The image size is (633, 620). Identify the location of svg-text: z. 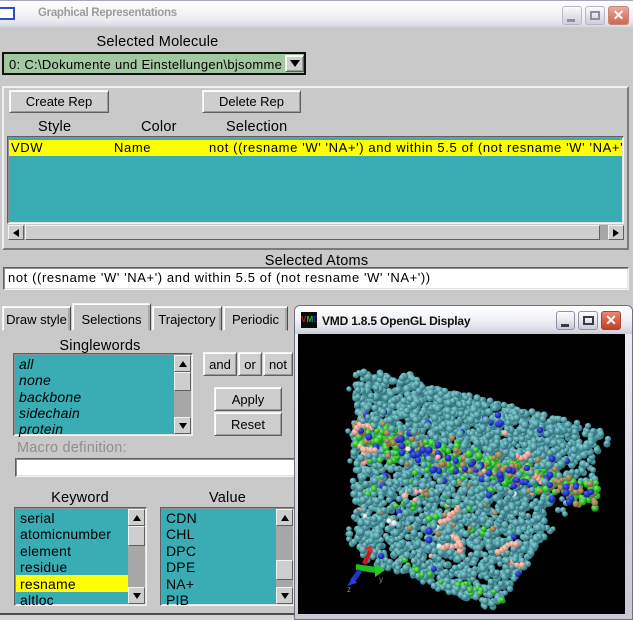
(349, 589).